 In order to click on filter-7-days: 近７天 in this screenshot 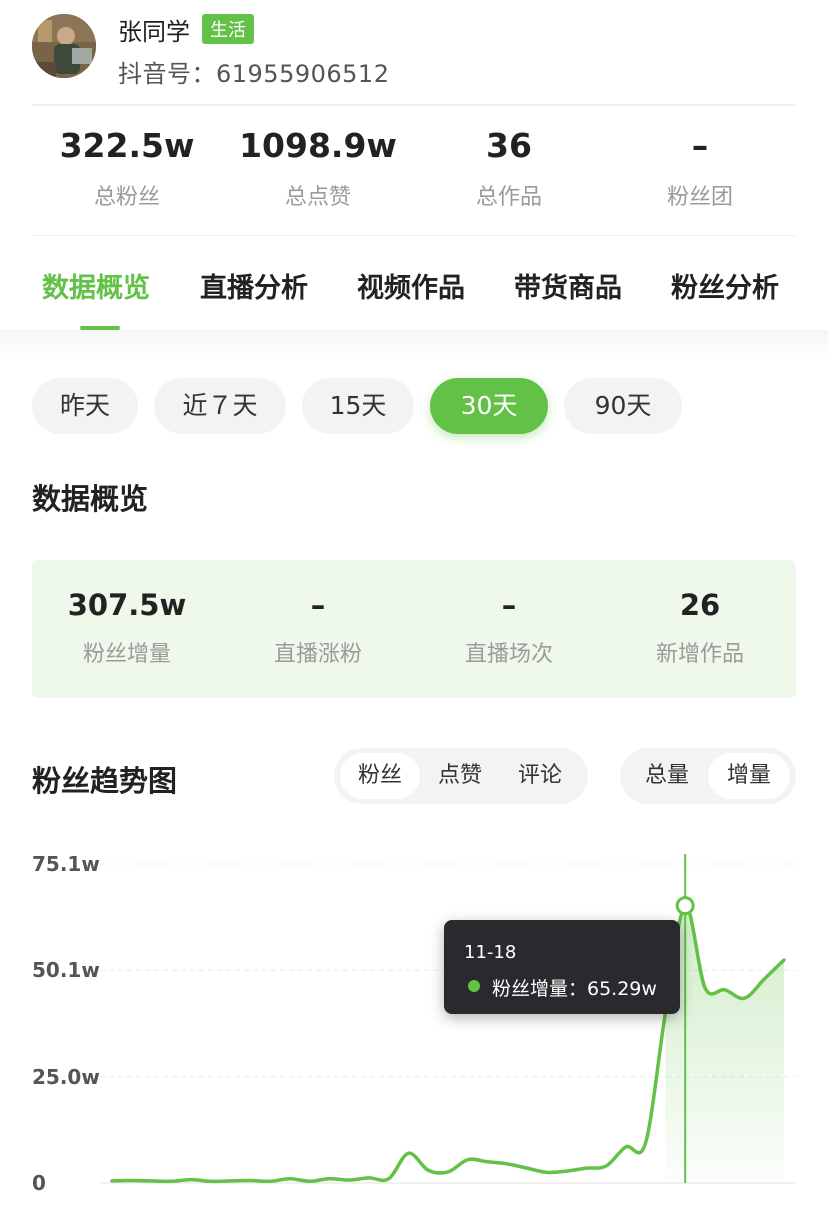, I will do `click(220, 406)`.